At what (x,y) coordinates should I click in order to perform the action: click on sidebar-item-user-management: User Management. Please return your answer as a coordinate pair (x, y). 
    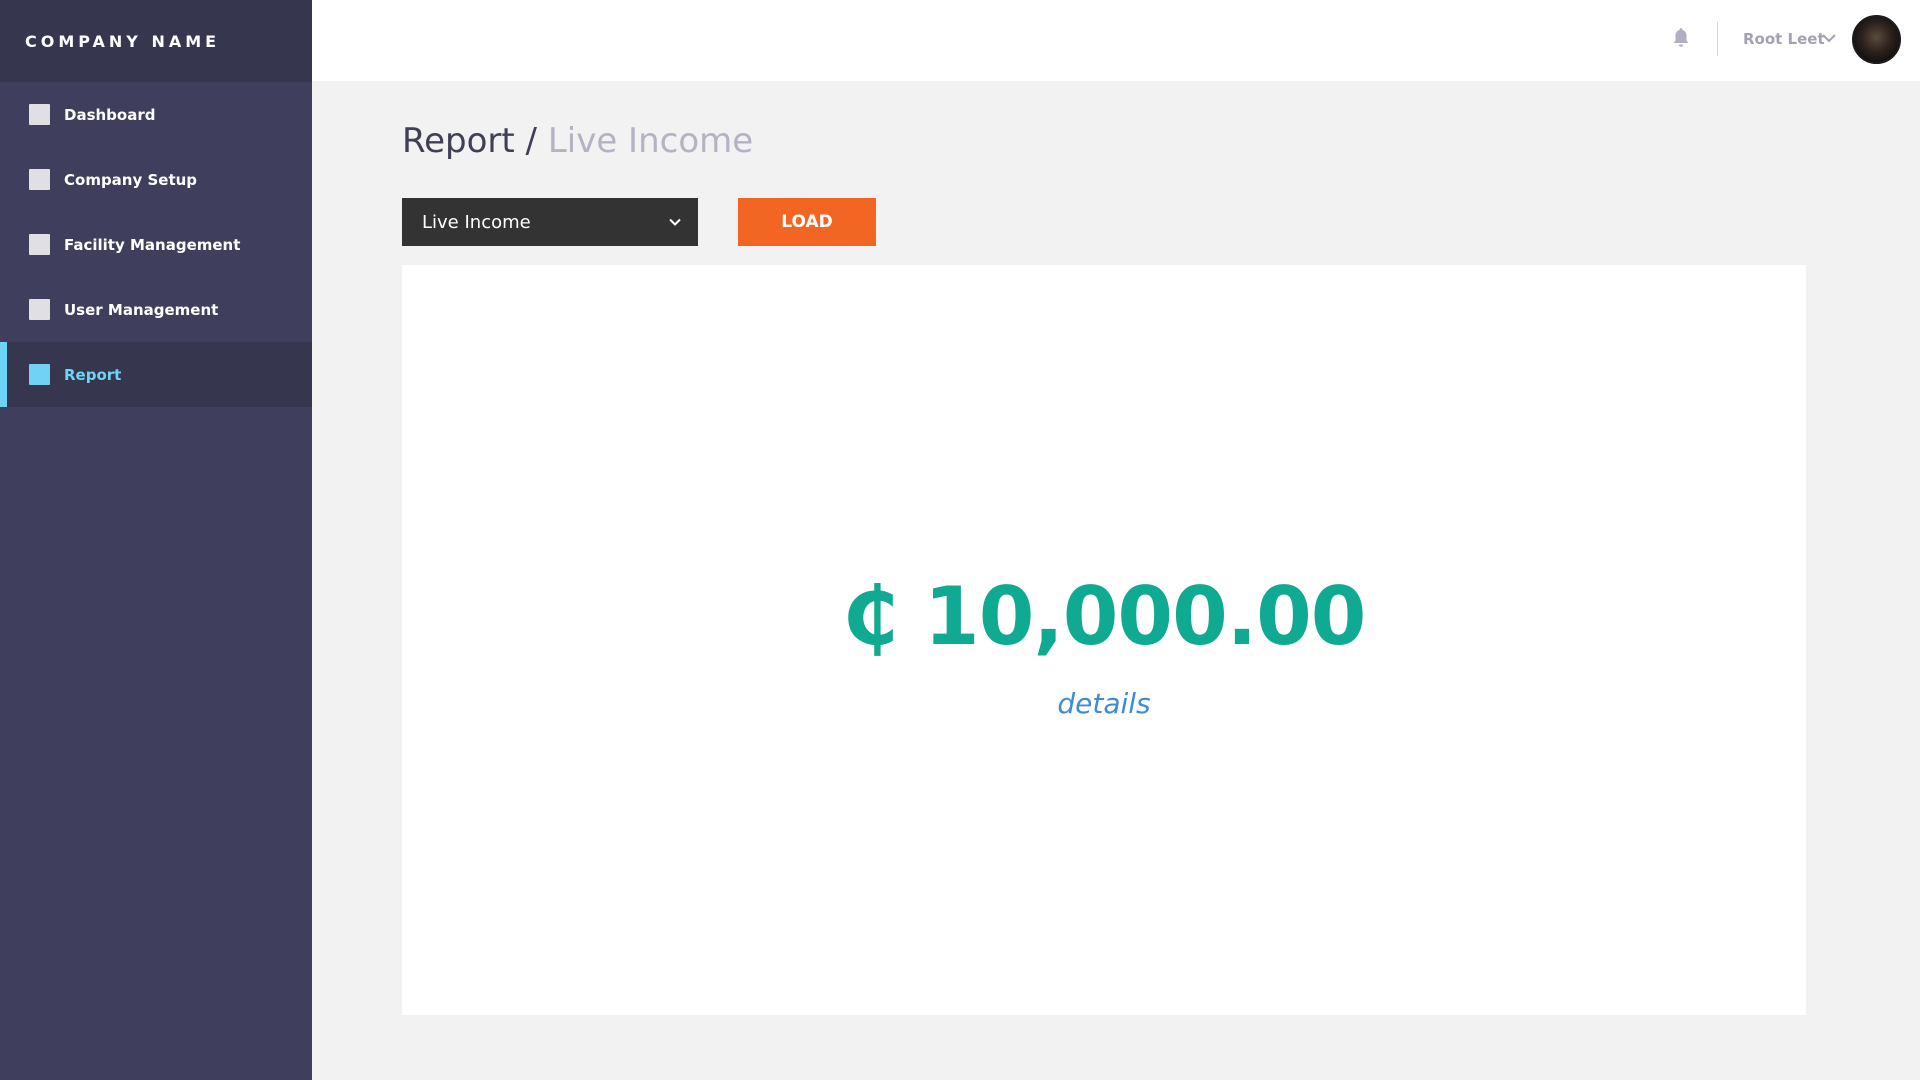
    Looking at the image, I should click on (156, 309).